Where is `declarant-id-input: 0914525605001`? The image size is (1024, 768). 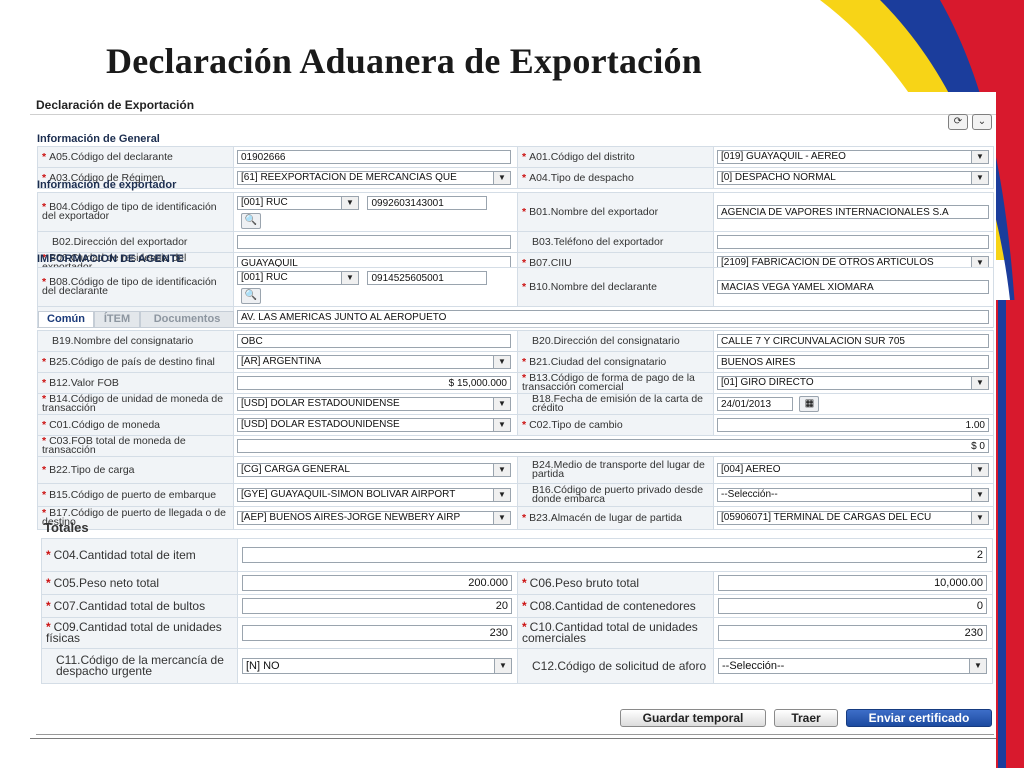 declarant-id-input: 0914525605001 is located at coordinates (427, 277).